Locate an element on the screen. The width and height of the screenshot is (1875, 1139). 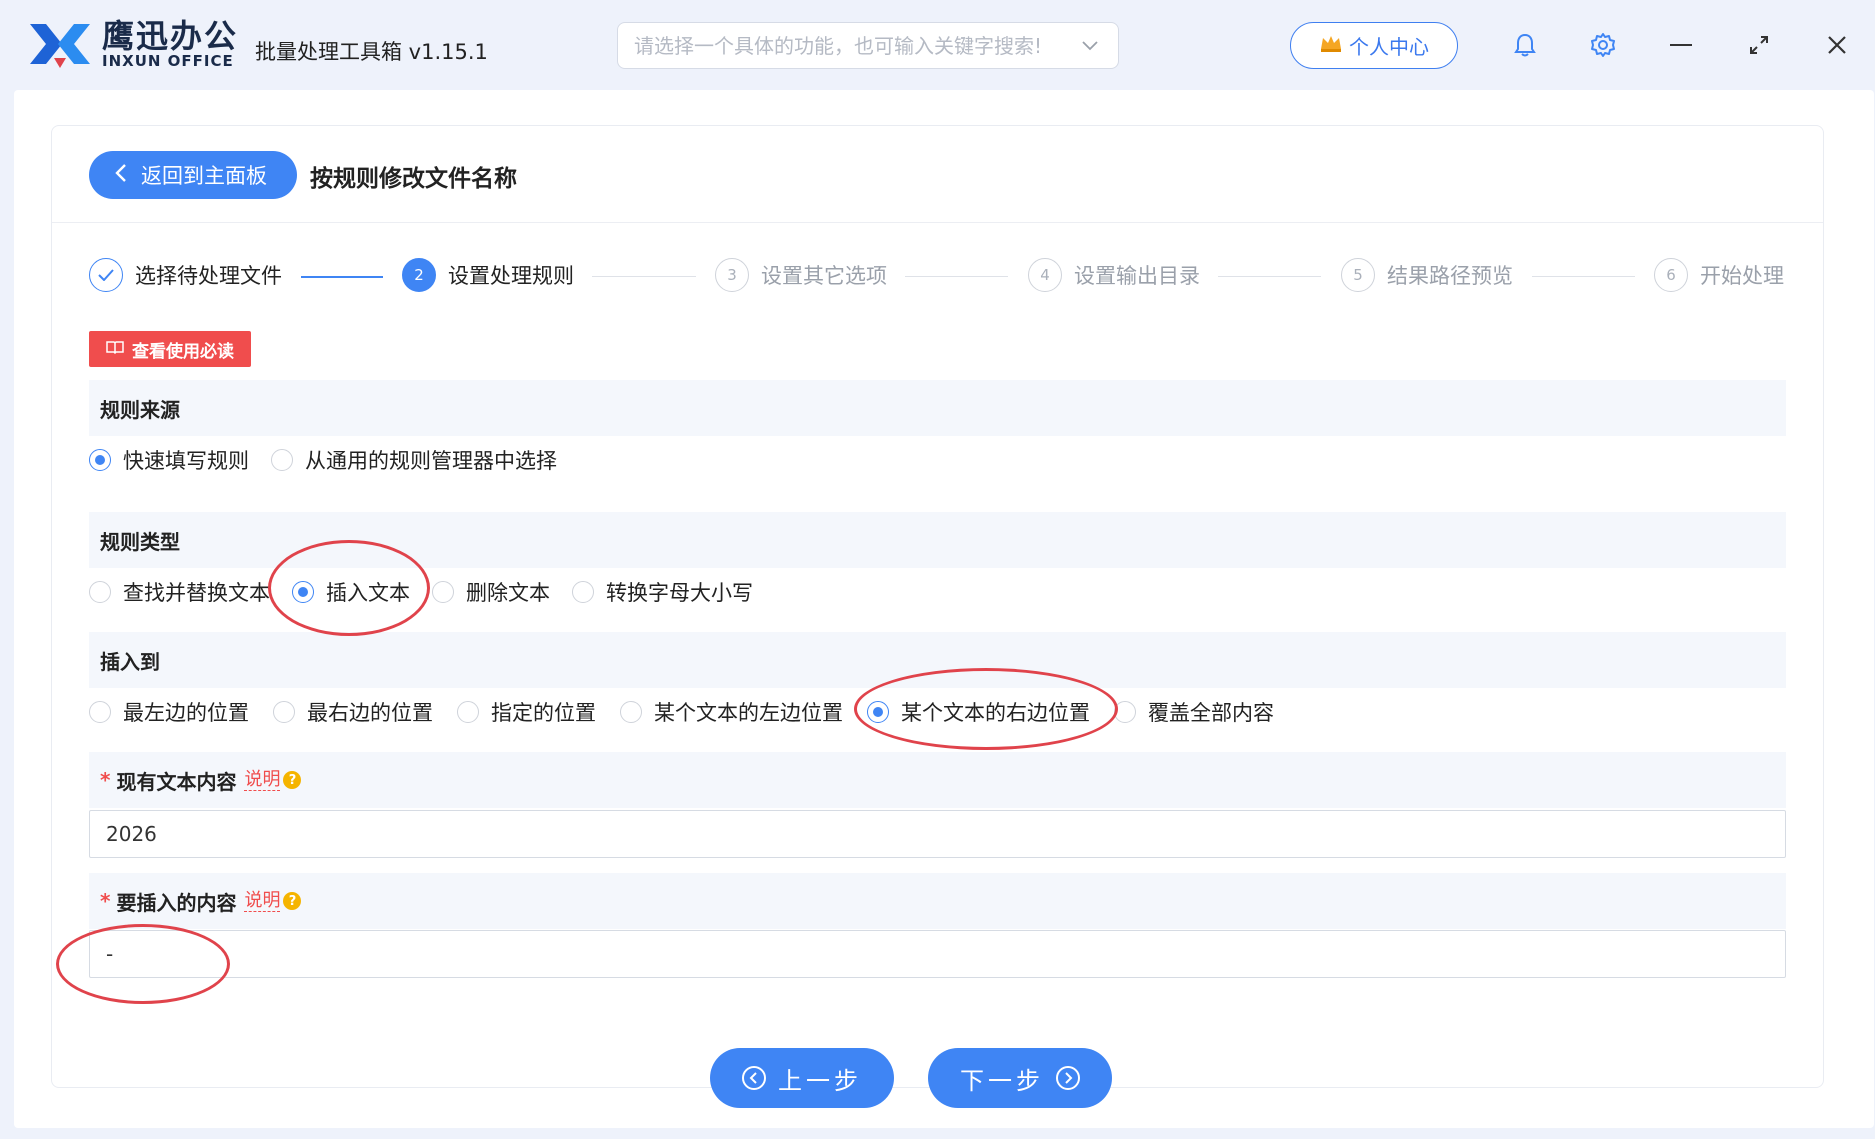
rule-source-options: 快速填写规则 从通用的规则管理器中选择 is located at coordinates (334, 460).